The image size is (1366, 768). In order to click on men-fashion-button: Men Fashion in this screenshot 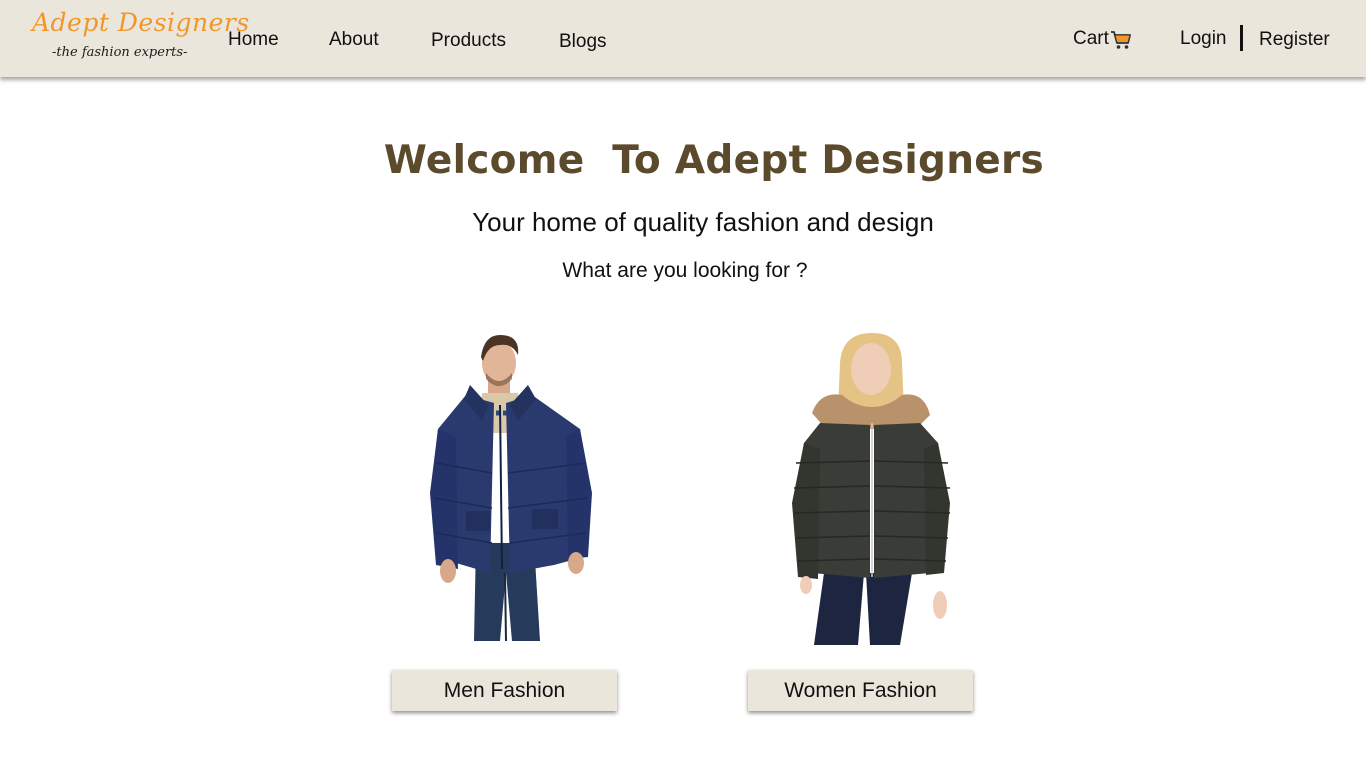, I will do `click(504, 690)`.